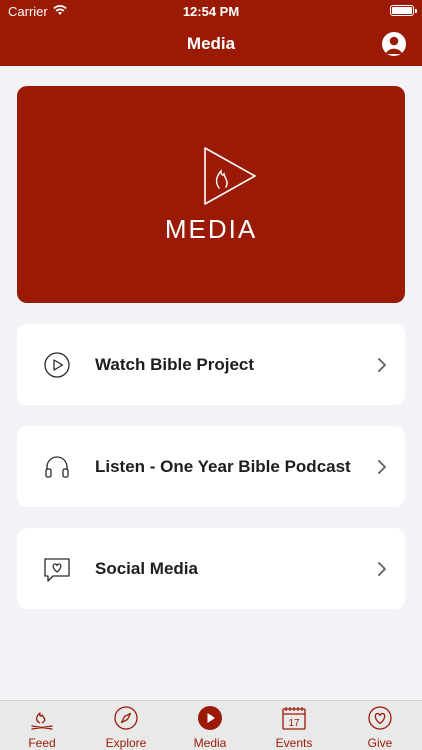  I want to click on tab-bar: Feed Explore Media 17 Events Give, so click(211, 725).